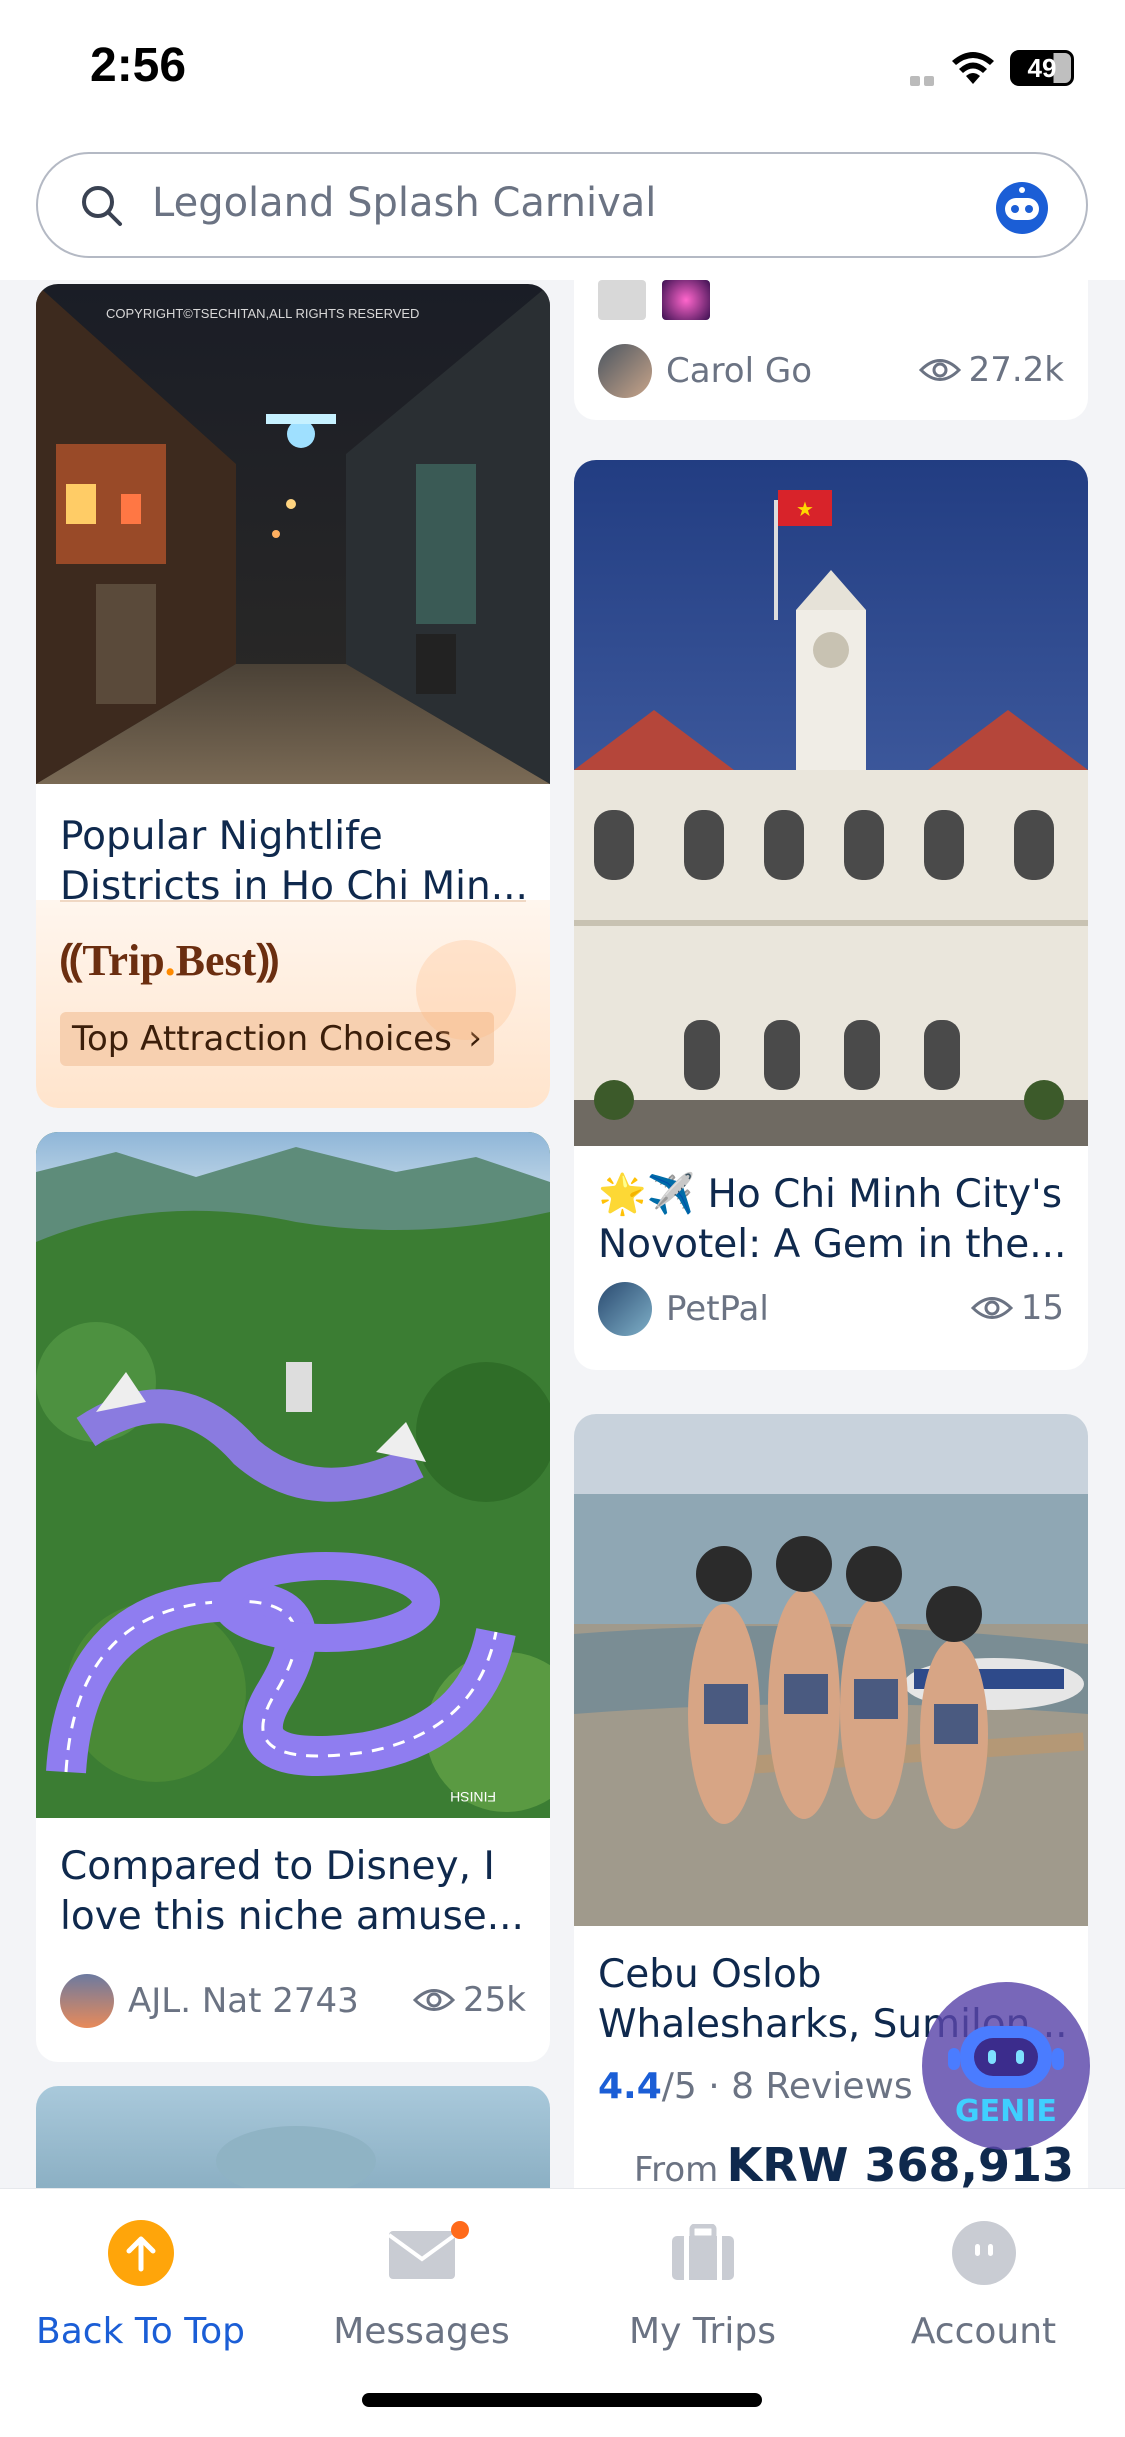  What do you see at coordinates (71, 960) in the screenshot?
I see `laurel-left-icon: ⸨` at bounding box center [71, 960].